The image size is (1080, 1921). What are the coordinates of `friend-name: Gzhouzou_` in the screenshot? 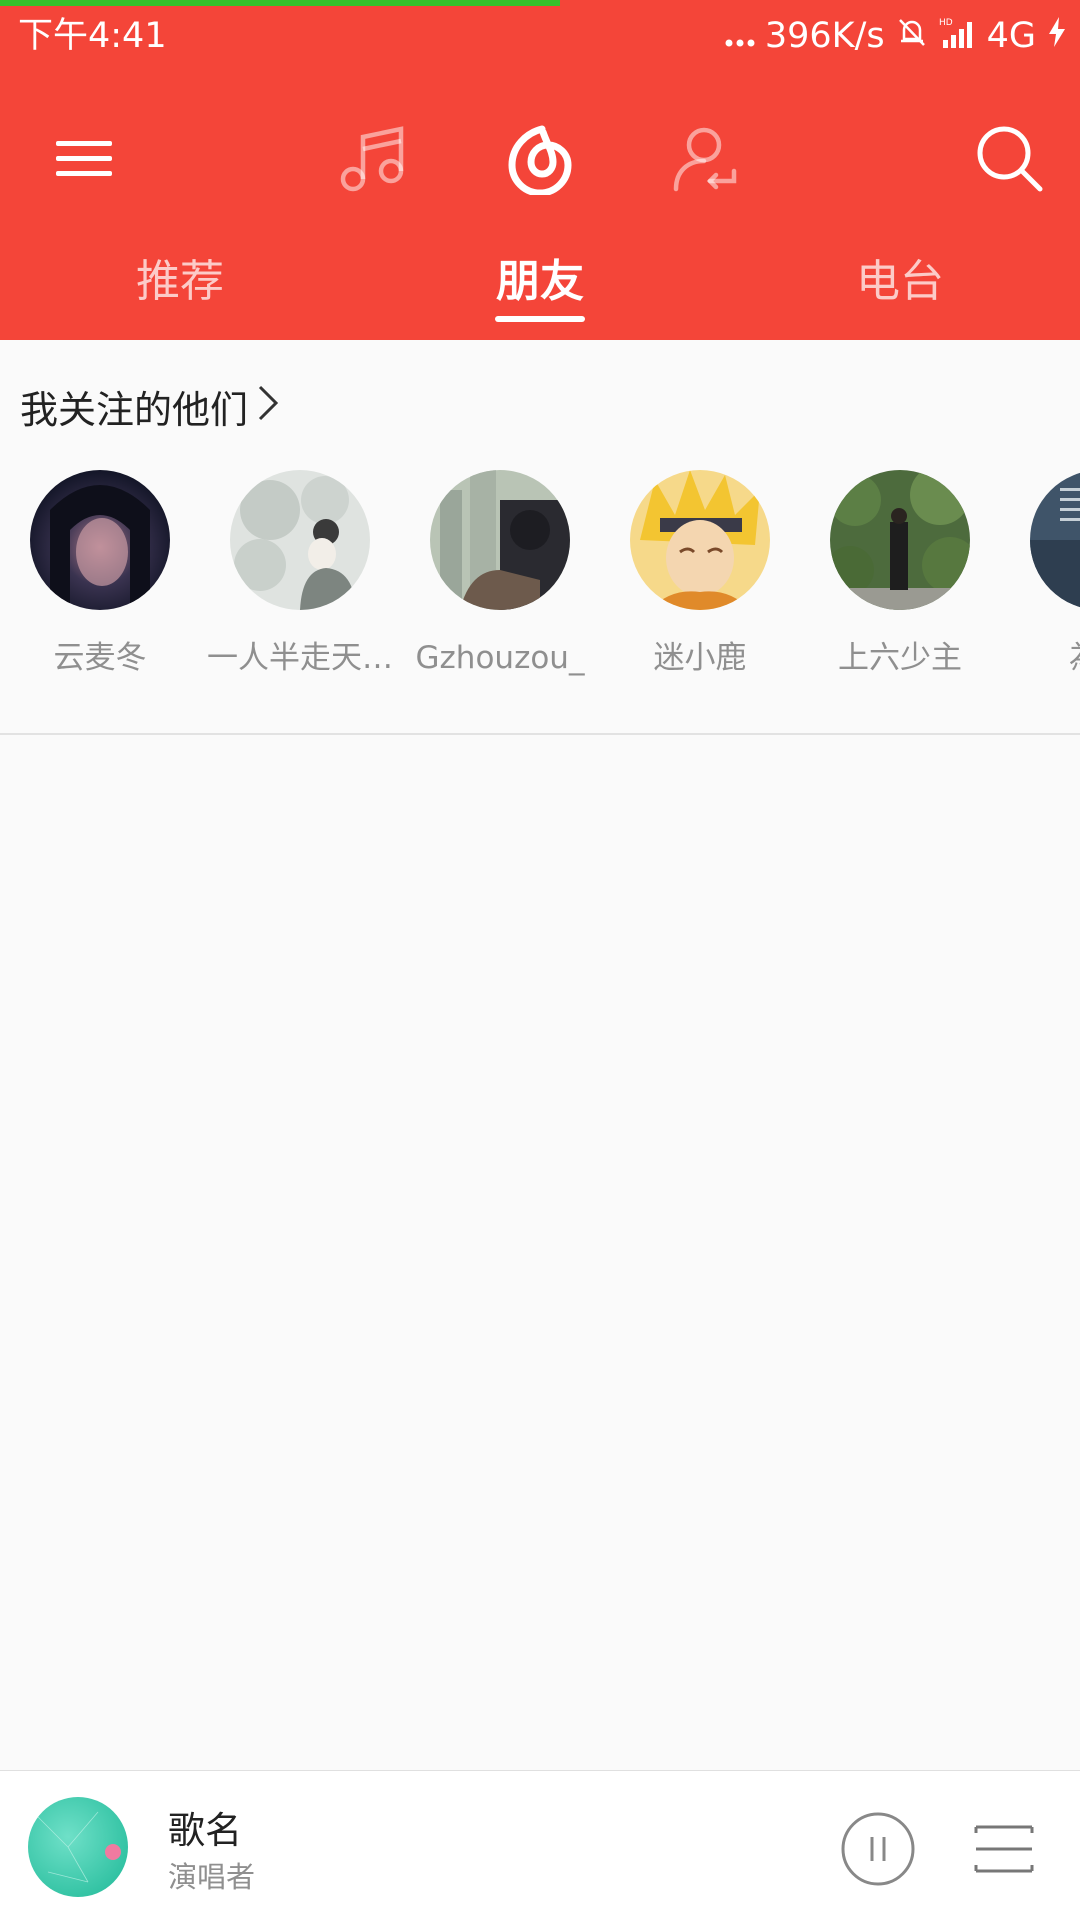 It's located at (500, 658).